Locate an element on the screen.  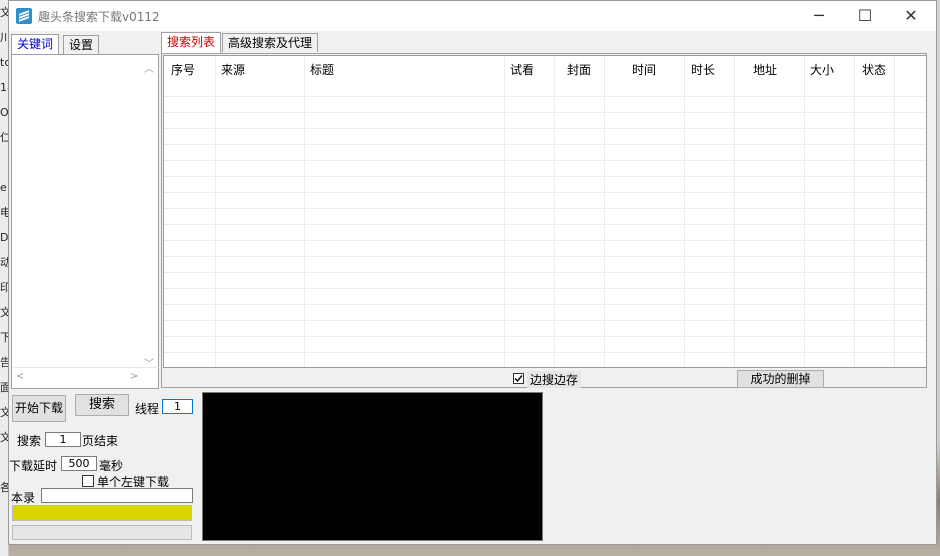
scroll-up-arrow-icon: ︿ is located at coordinates (149, 67).